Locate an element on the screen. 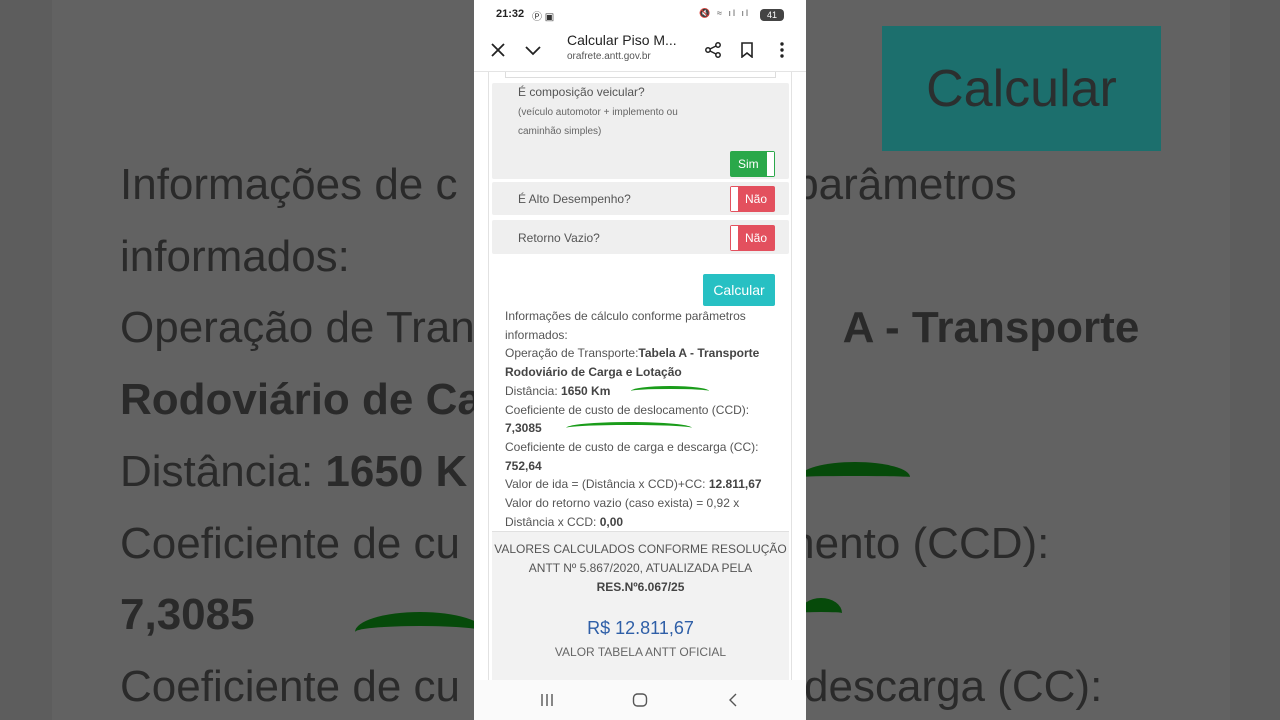  toggle-label: Sim is located at coordinates (748, 164).